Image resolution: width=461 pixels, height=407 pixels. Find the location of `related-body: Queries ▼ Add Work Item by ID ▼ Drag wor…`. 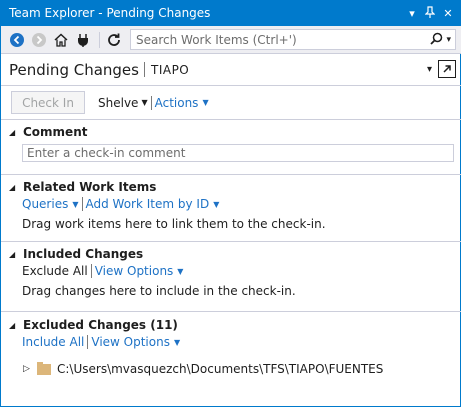

related-body: Queries ▼ Add Work Item by ID ▼ Drag wor… is located at coordinates (231, 213).